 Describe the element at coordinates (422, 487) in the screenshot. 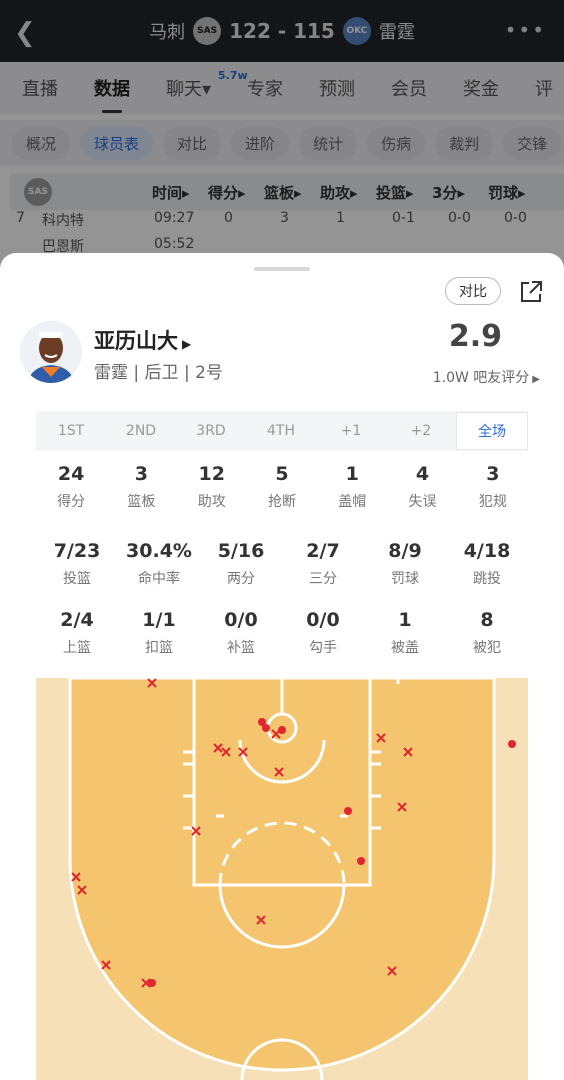

I see `stat-turnovers: 4 失误` at that location.